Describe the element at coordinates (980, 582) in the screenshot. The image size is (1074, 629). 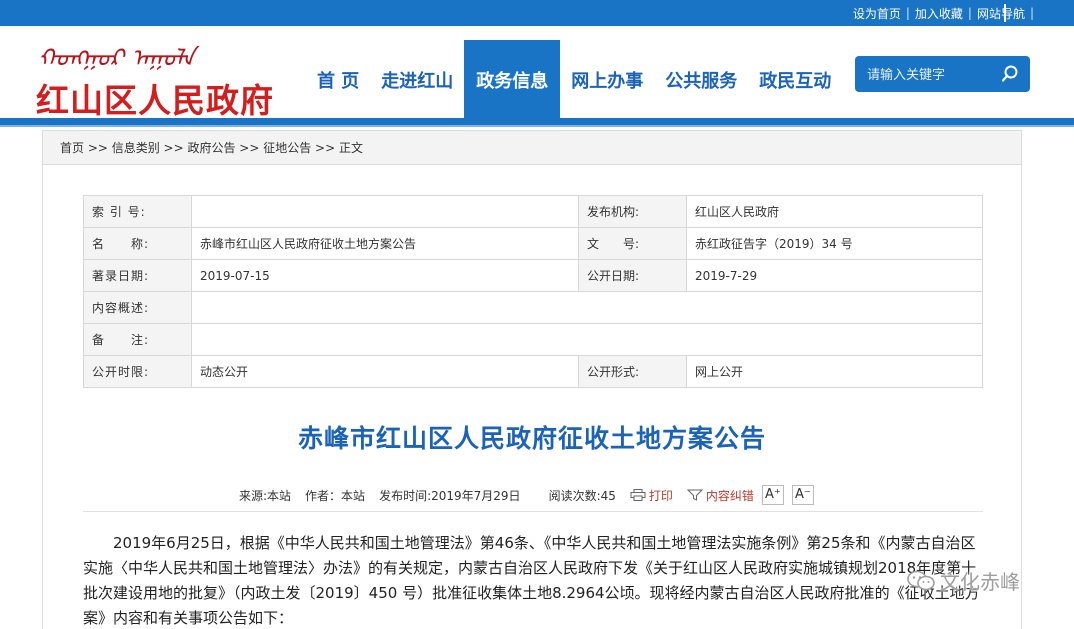
I see `watermark-text: 文化赤峰` at that location.